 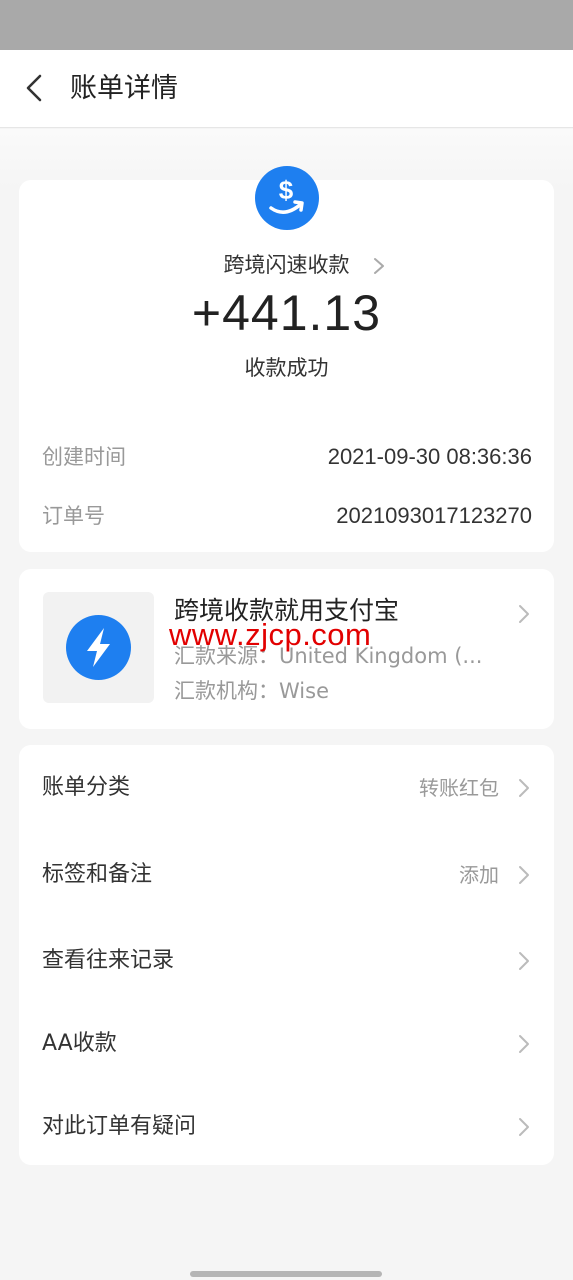 What do you see at coordinates (270, 634) in the screenshot?
I see `watermark-text: www.zjcp.com` at bounding box center [270, 634].